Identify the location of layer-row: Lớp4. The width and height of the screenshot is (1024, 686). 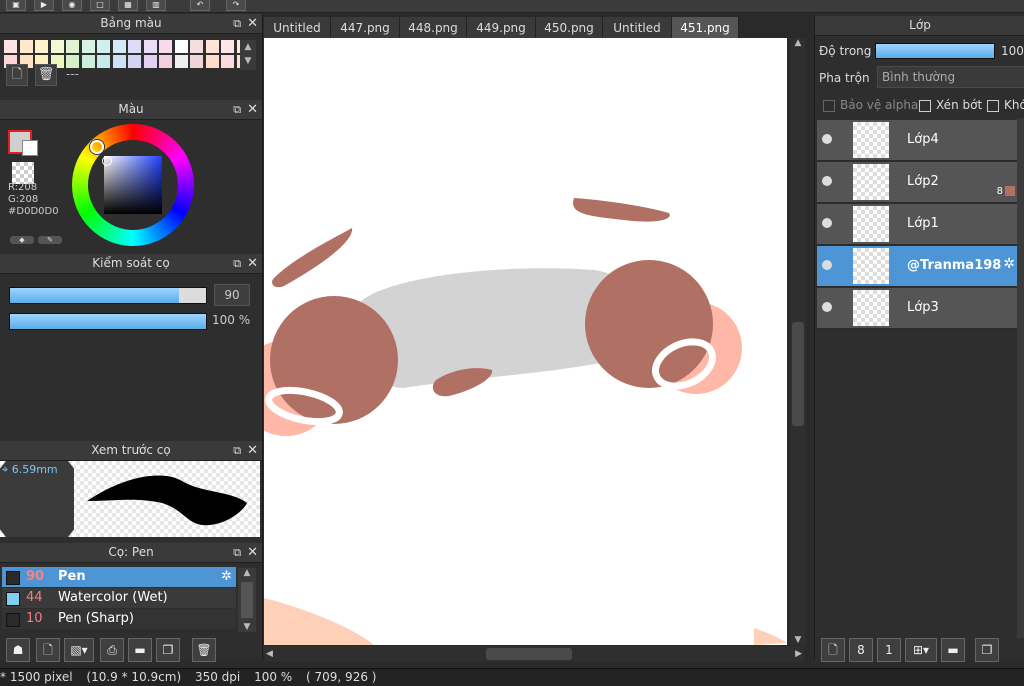
(917, 140).